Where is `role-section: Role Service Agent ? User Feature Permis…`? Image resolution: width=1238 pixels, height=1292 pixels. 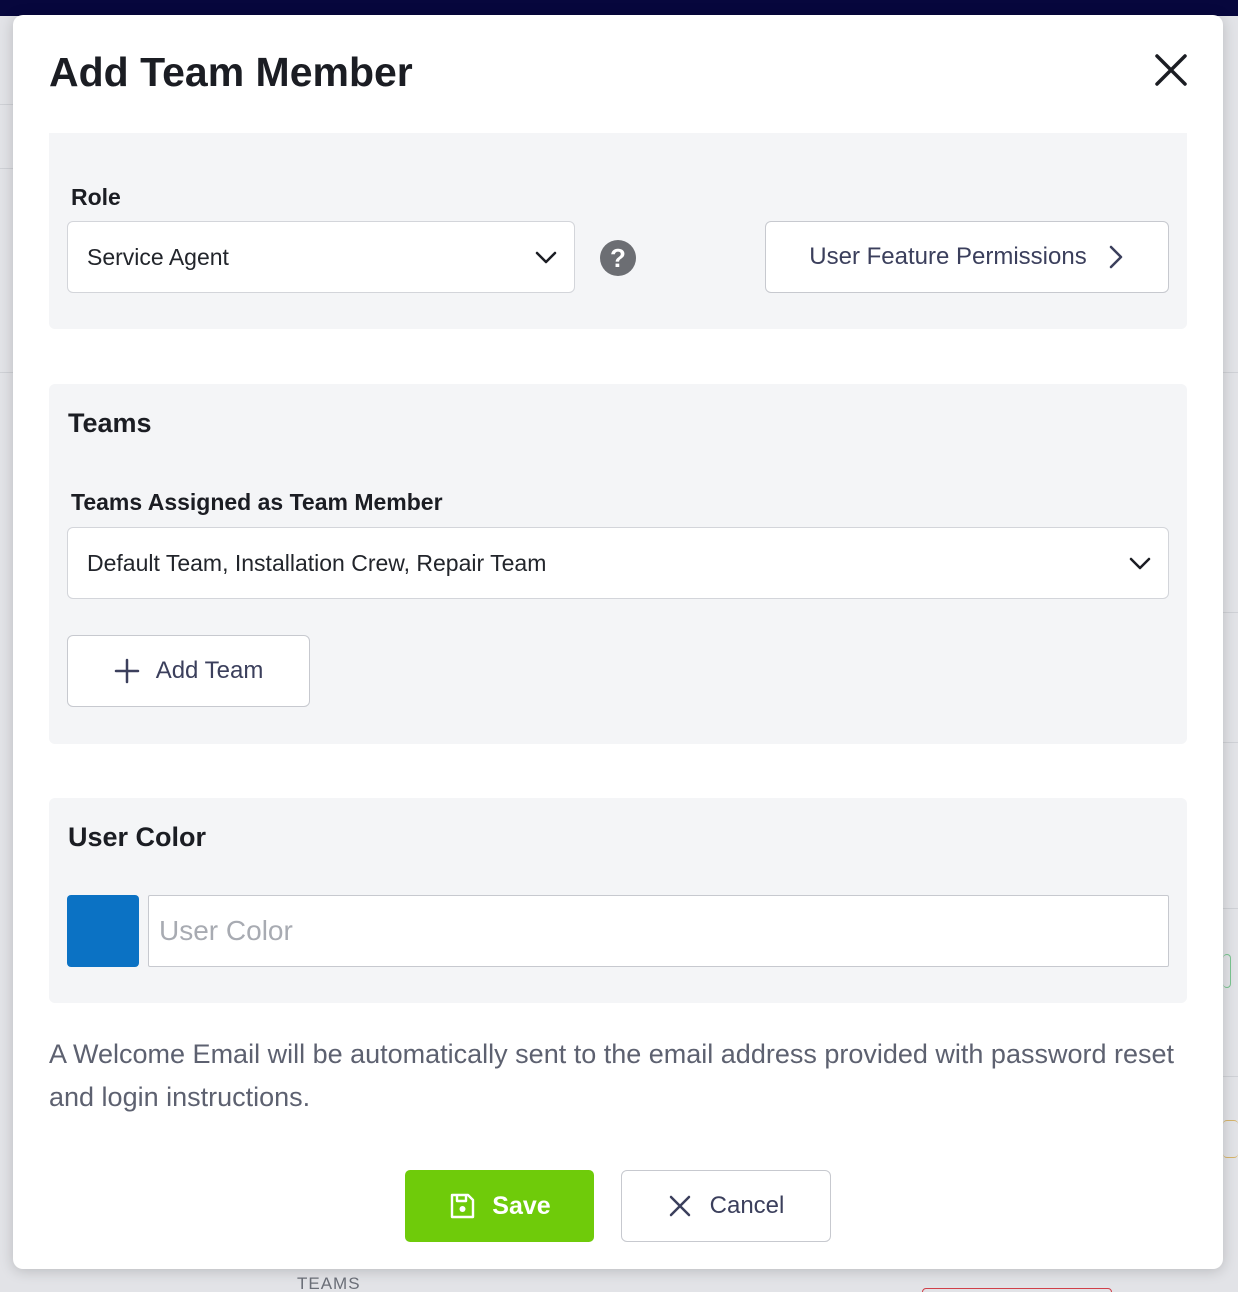 role-section: Role Service Agent ? User Feature Permis… is located at coordinates (618, 231).